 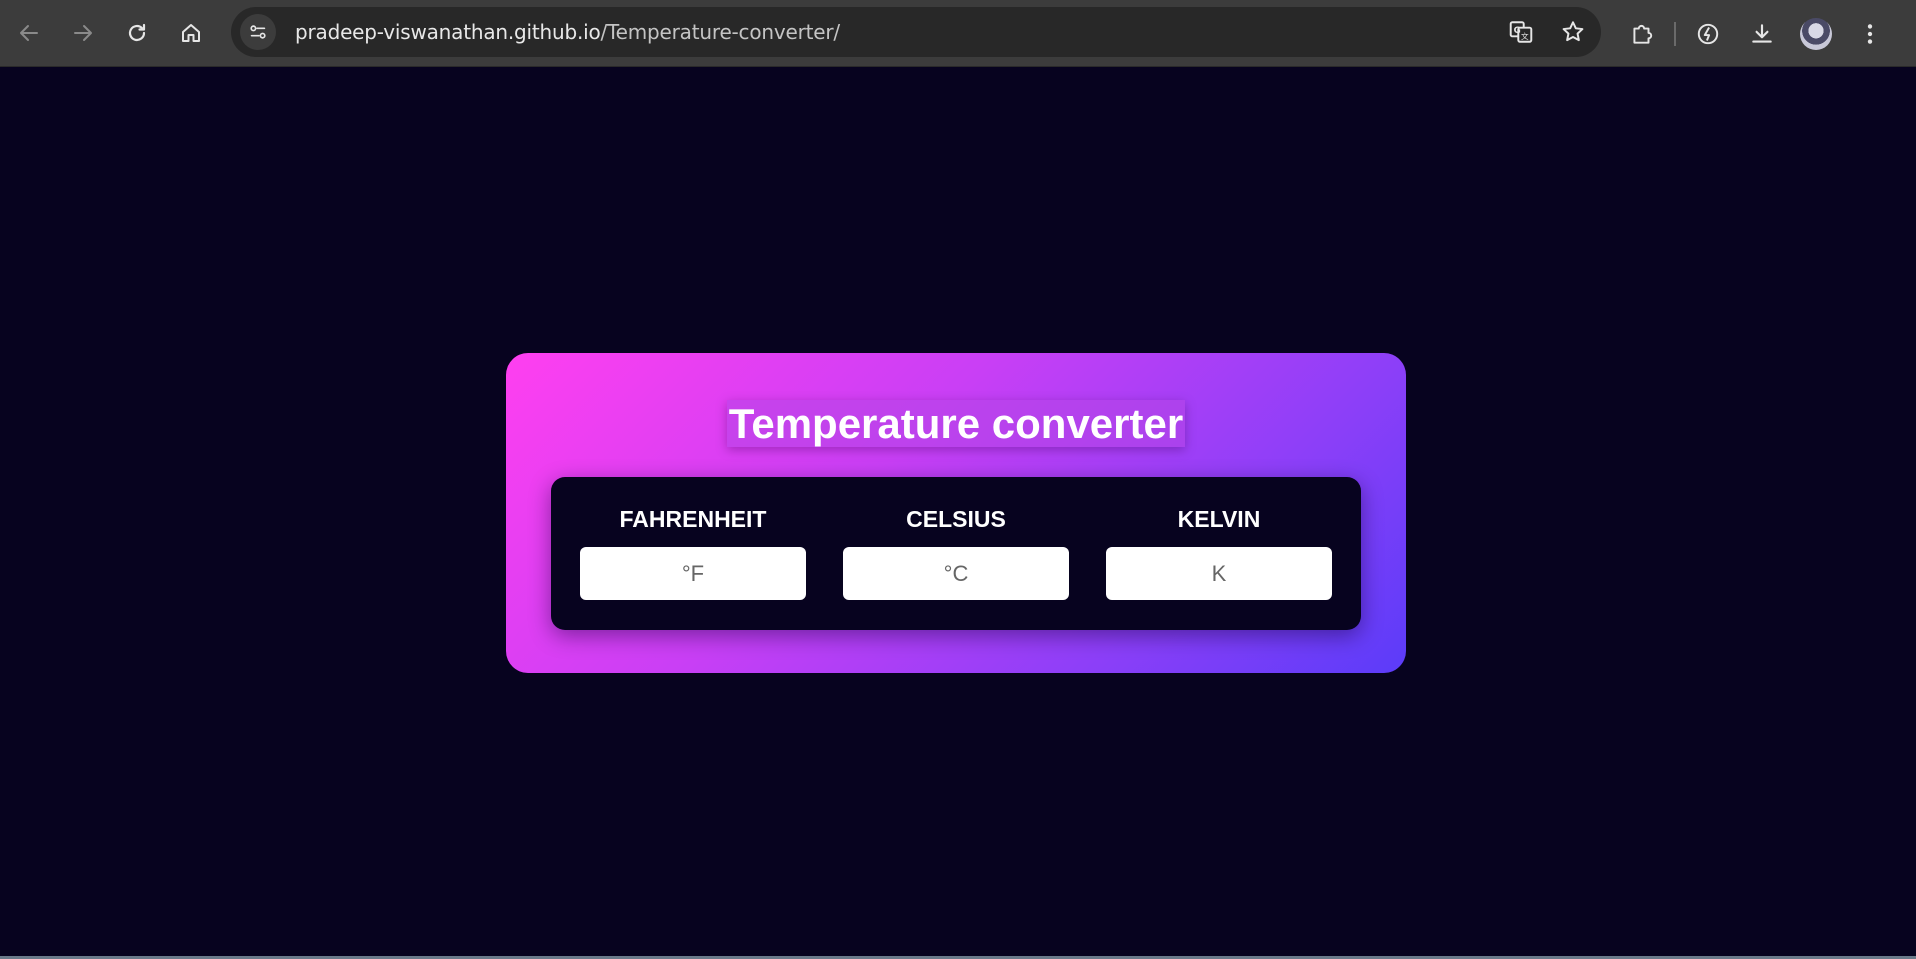 I want to click on page-title: Temperature converter, so click(x=956, y=424).